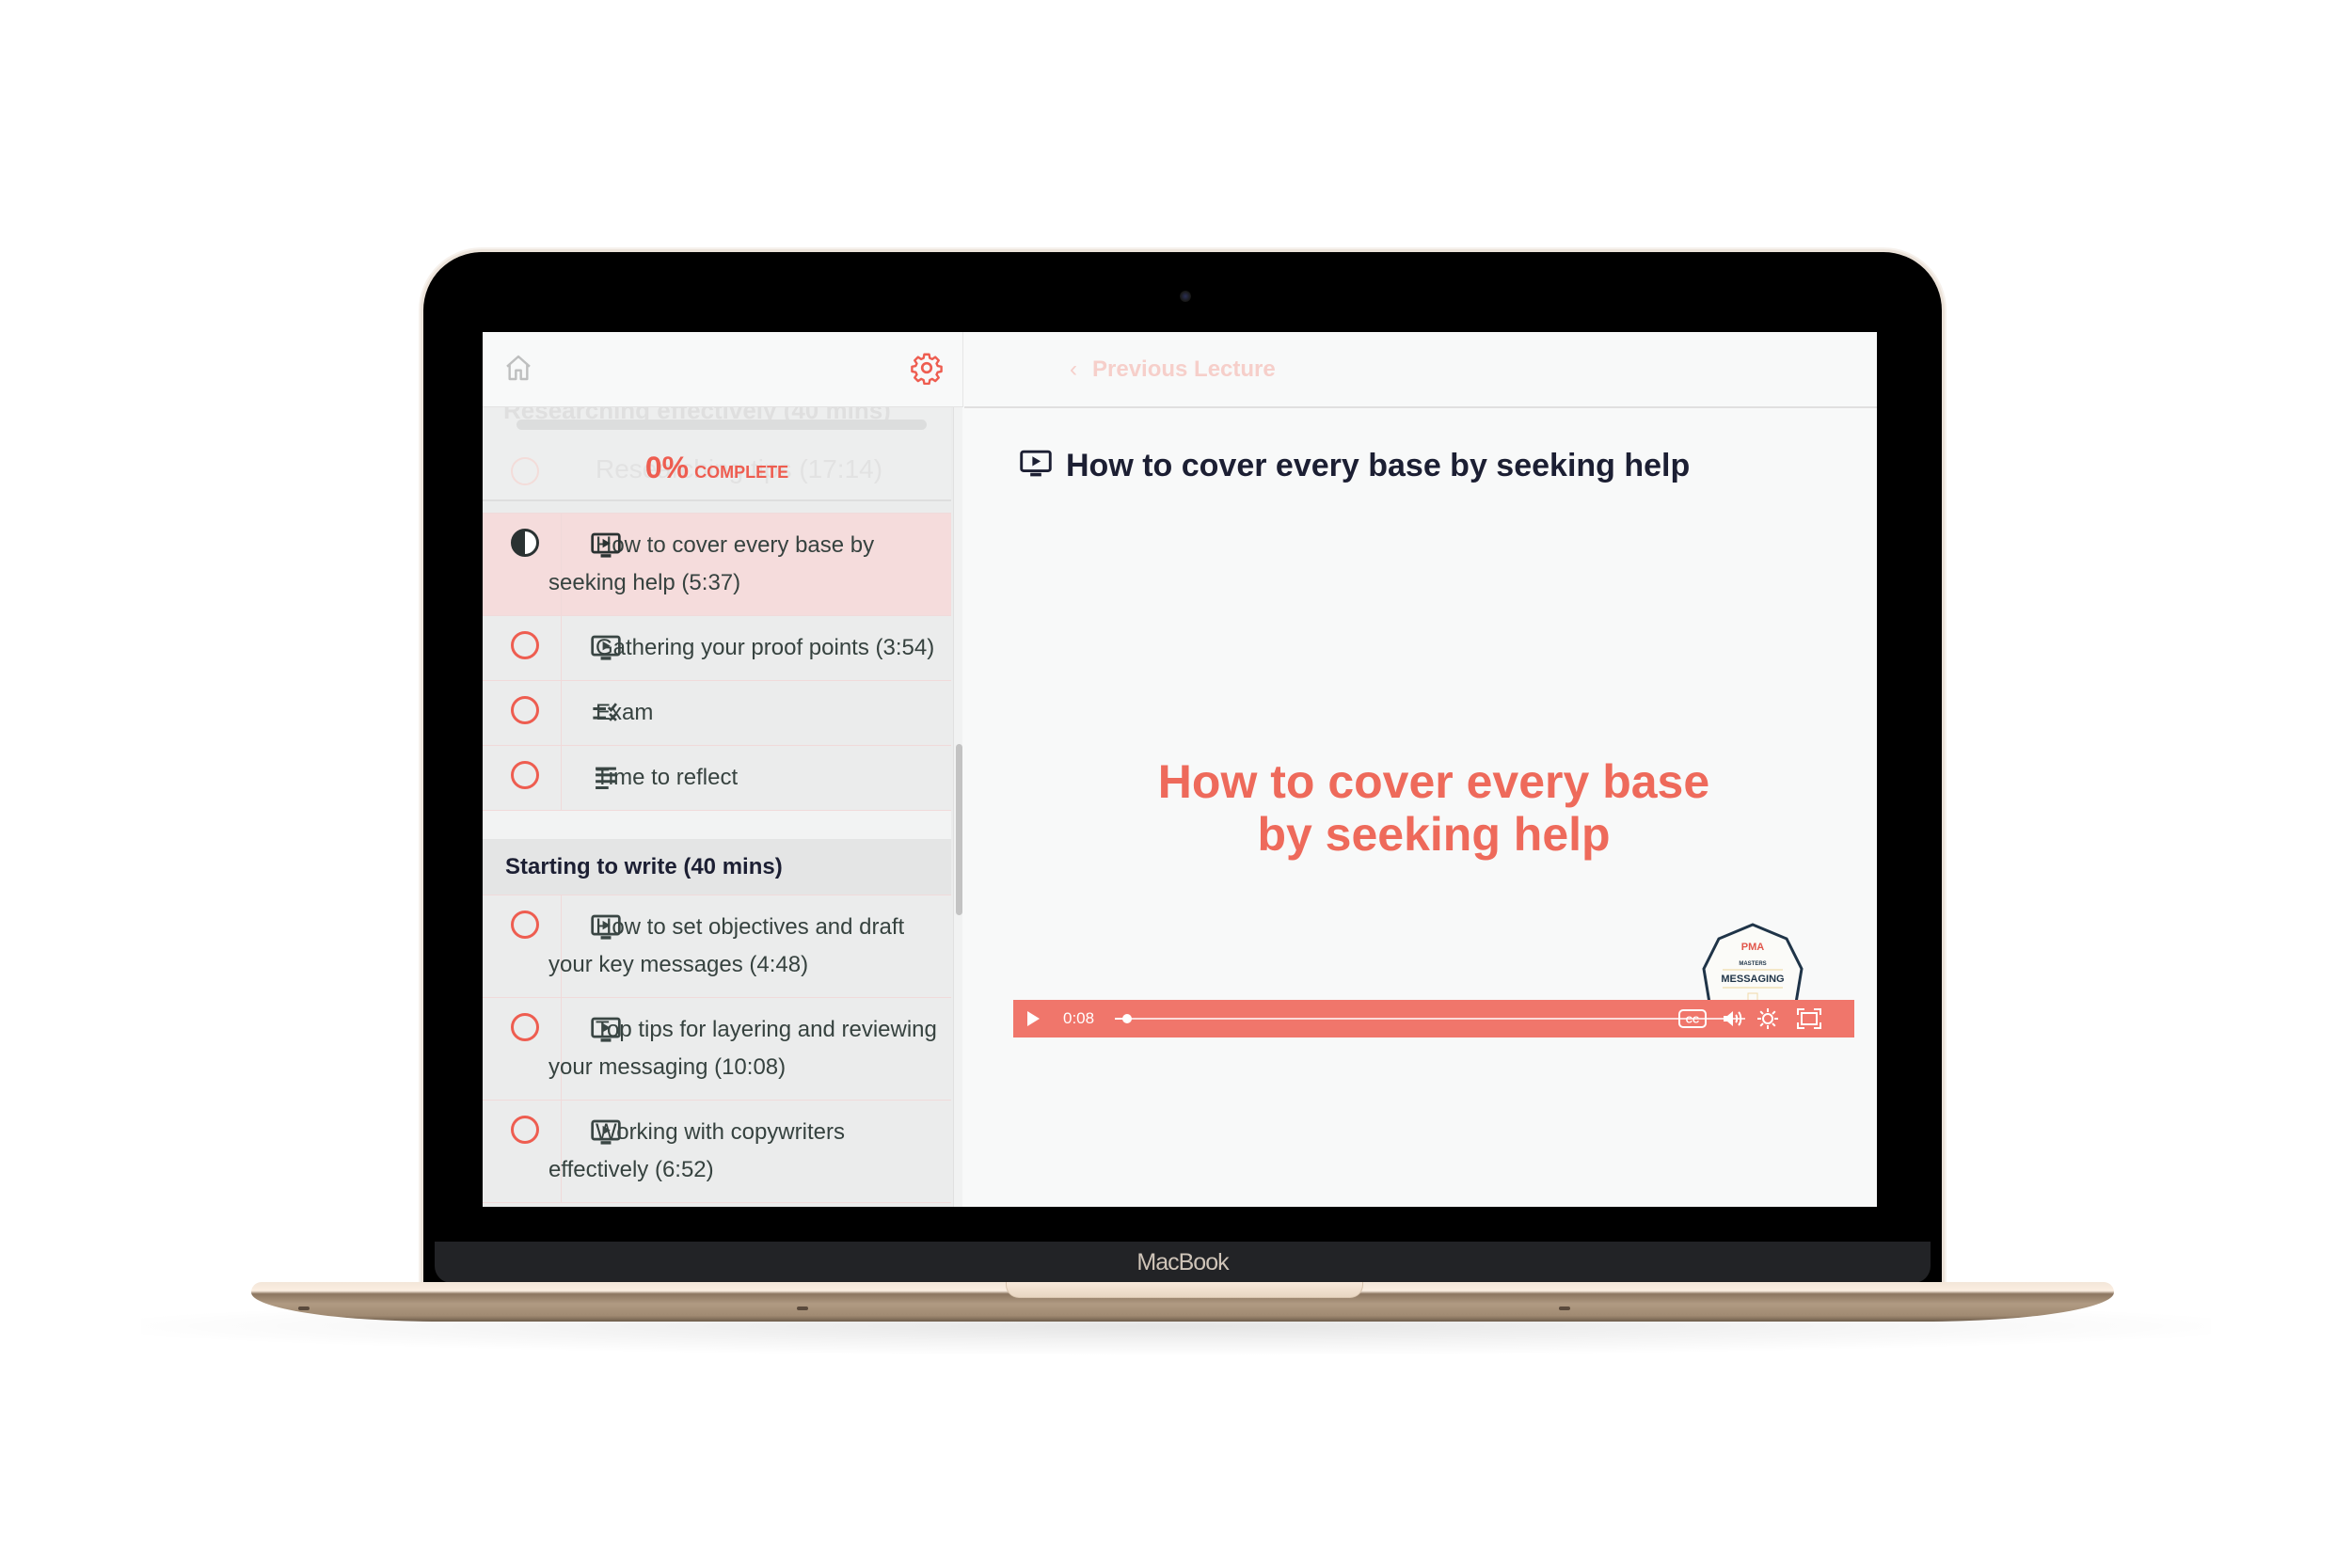 Image resolution: width=2352 pixels, height=1568 pixels. Describe the element at coordinates (1185, 296) in the screenshot. I see `camera-dot` at that location.